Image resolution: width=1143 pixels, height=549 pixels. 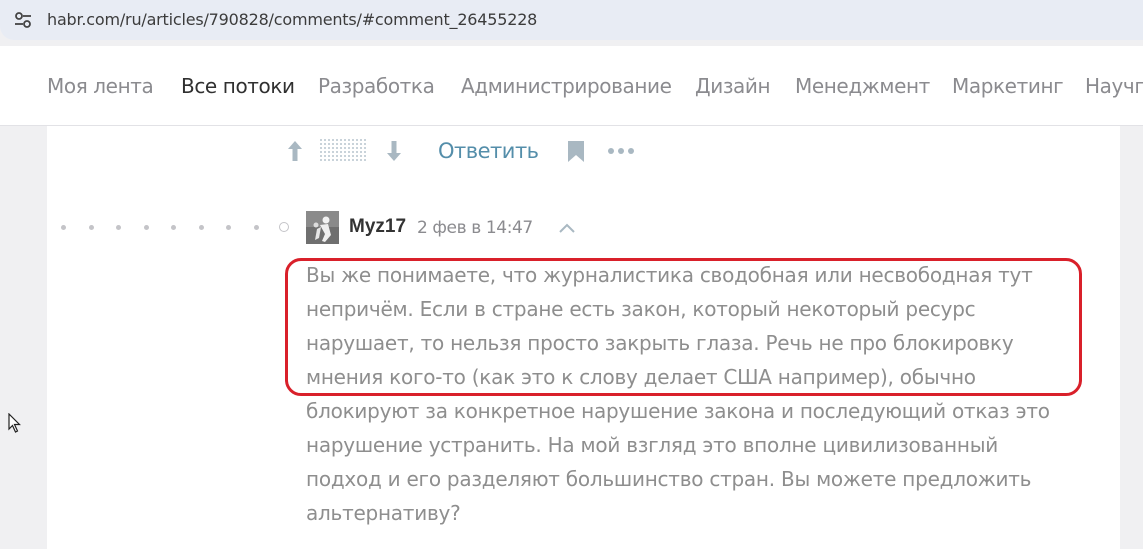 I want to click on avatar, so click(x=322, y=227).